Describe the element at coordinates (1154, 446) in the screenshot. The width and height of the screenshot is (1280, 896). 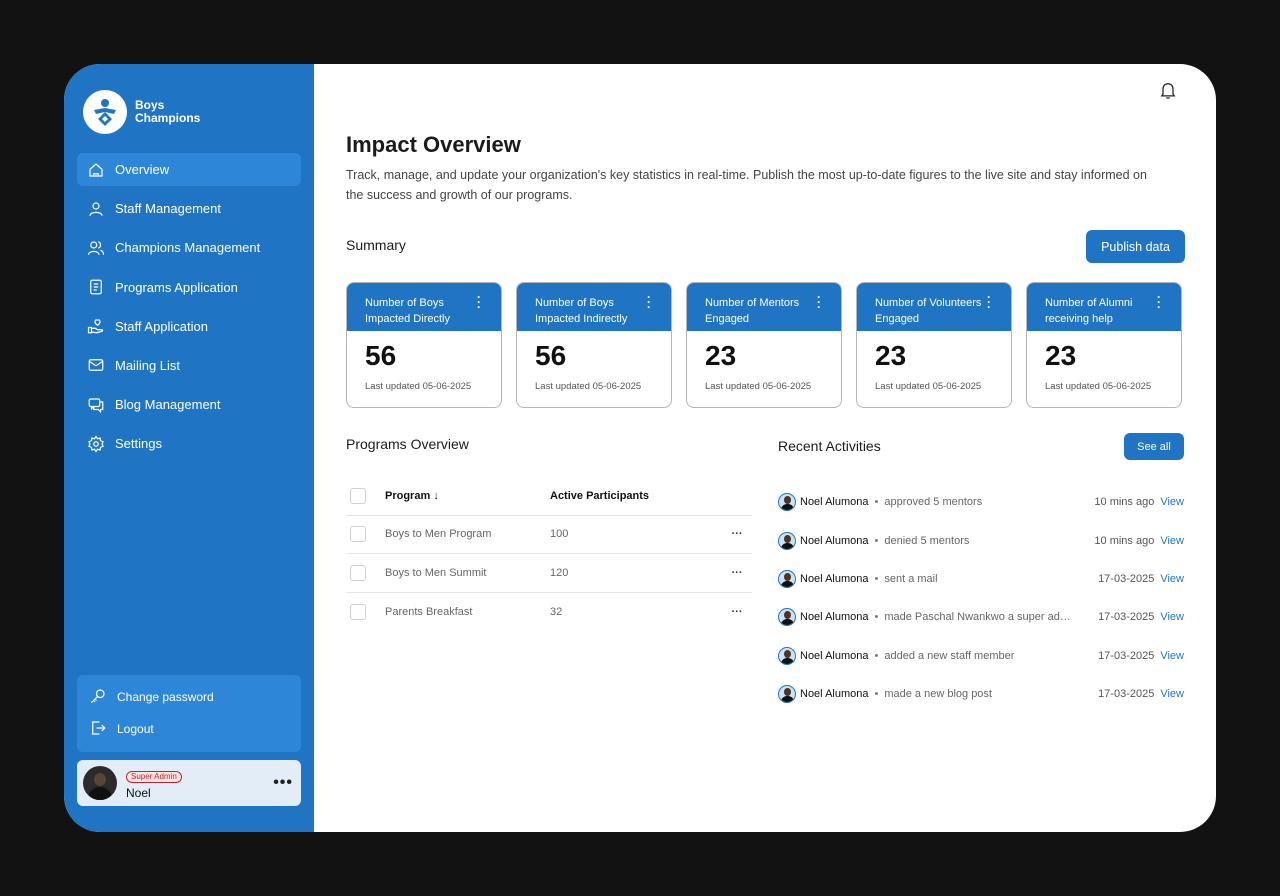
I see `see-all-button: See all` at that location.